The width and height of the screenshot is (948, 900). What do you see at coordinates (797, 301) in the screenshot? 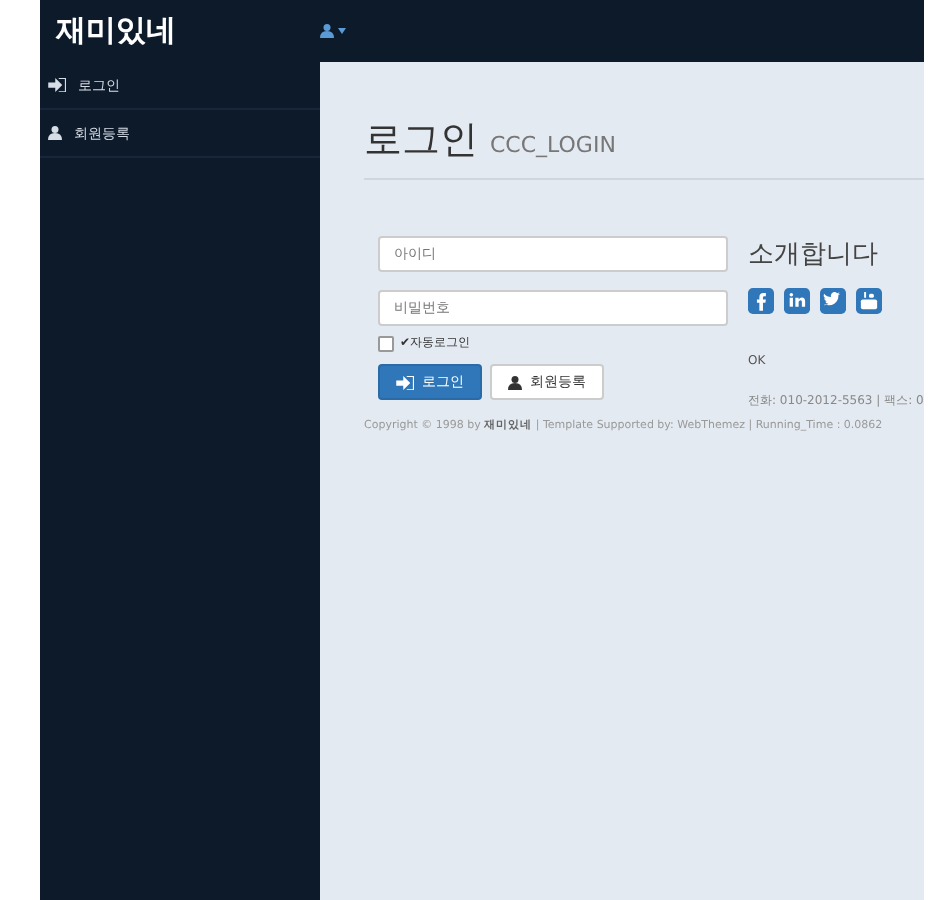
I see `linkedin-icon` at bounding box center [797, 301].